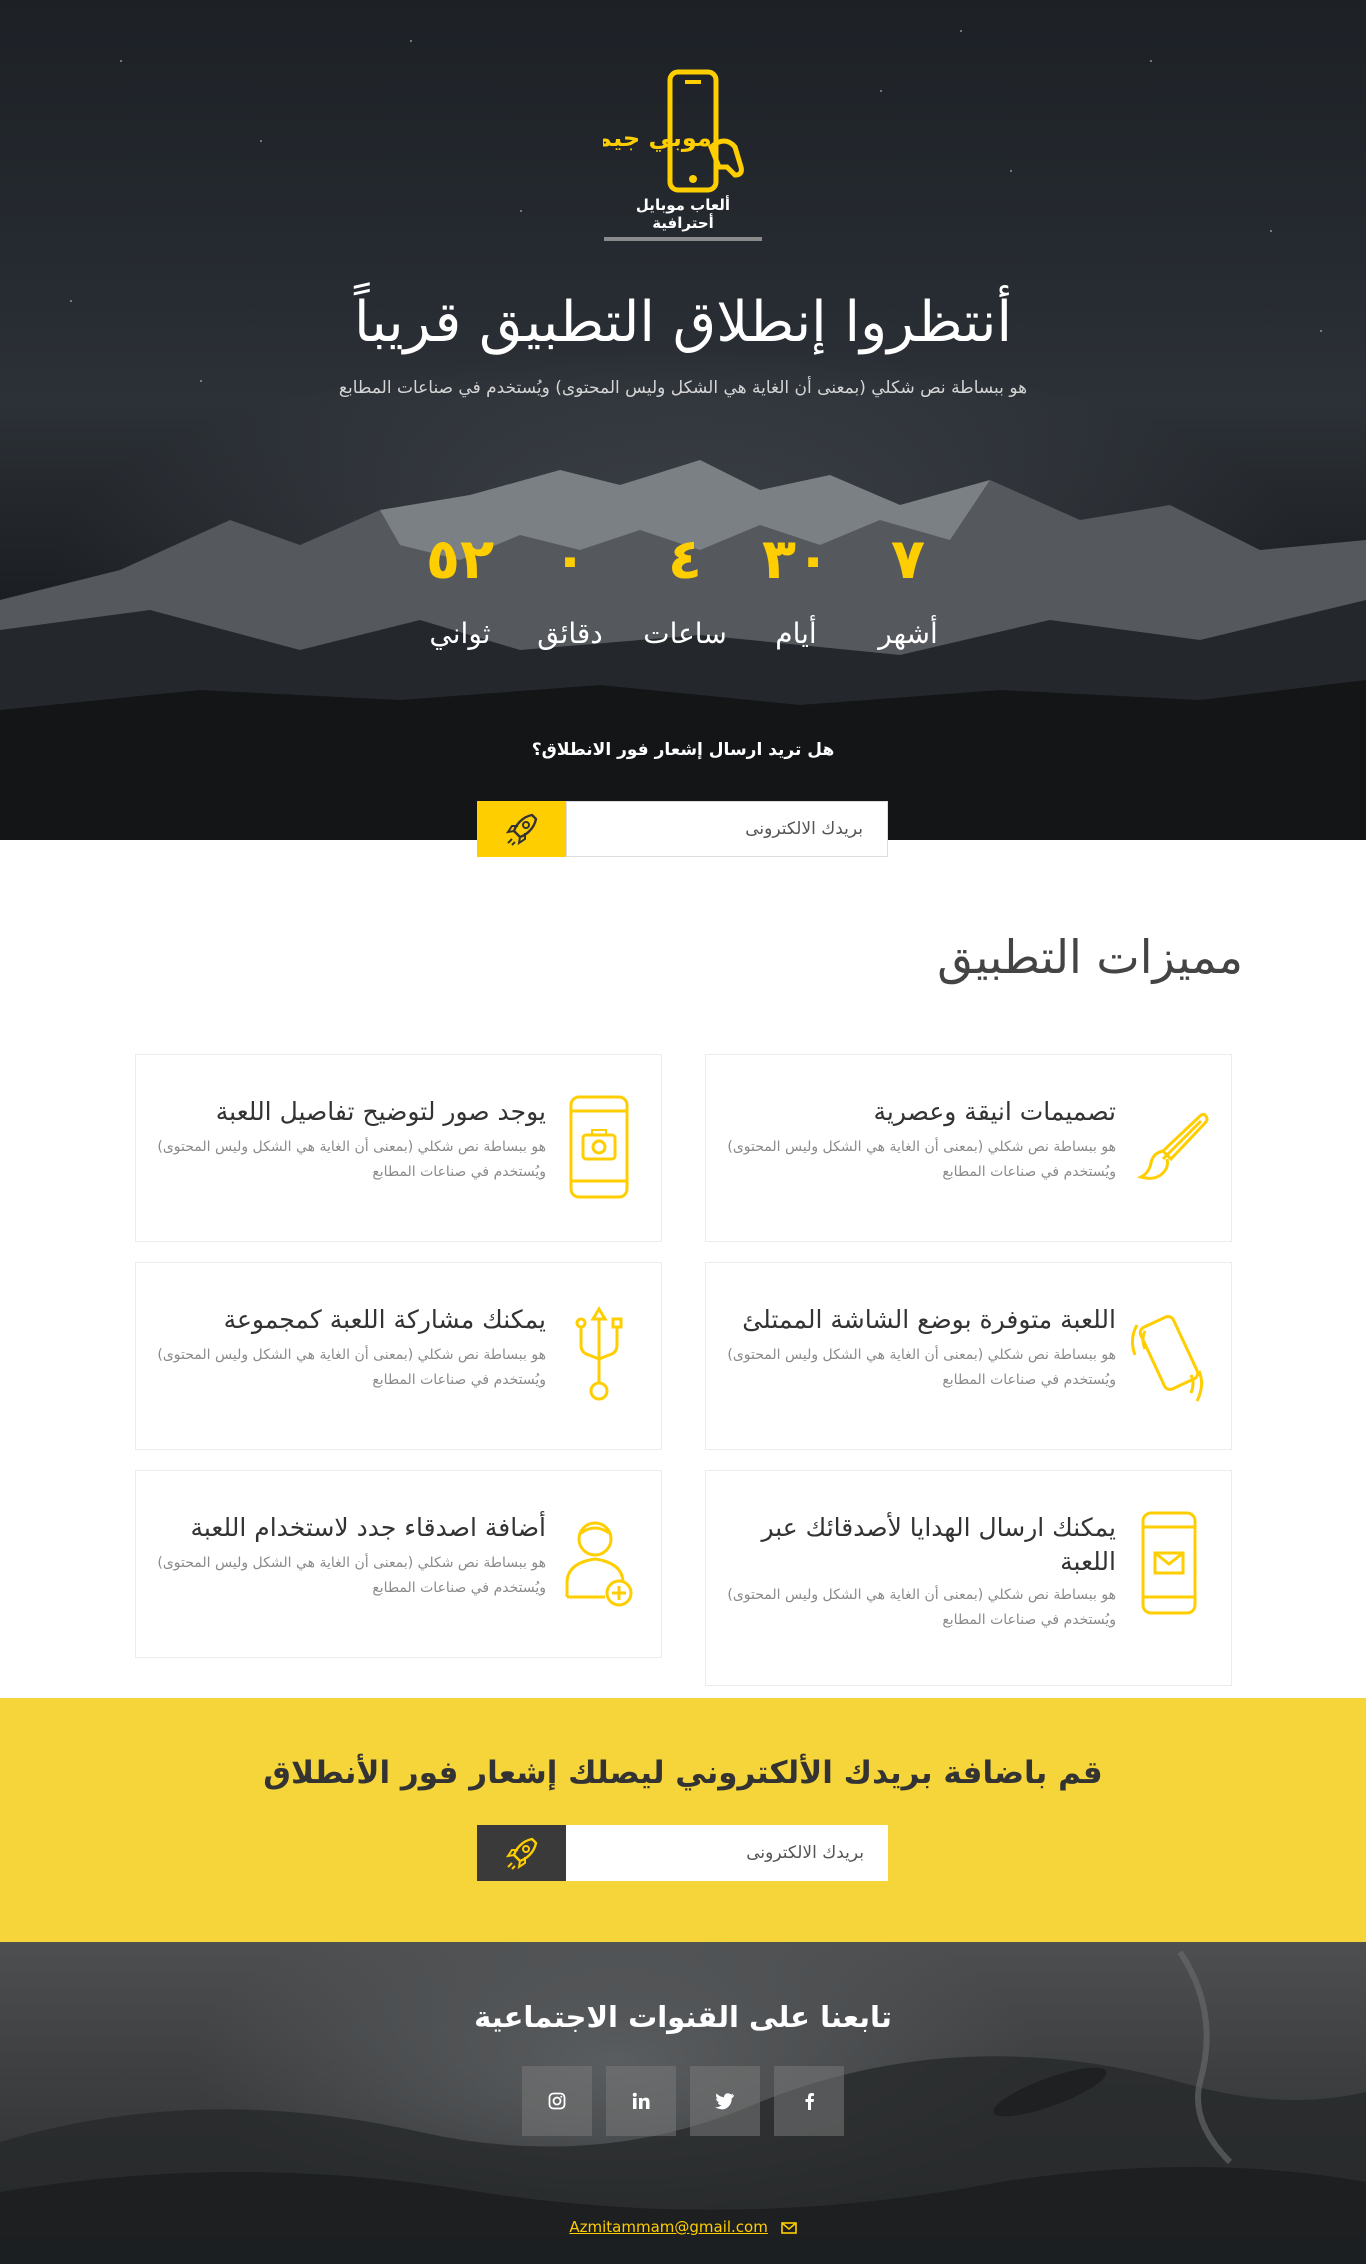  What do you see at coordinates (727, 1853) in the screenshot?
I see `cta-email-input` at bounding box center [727, 1853].